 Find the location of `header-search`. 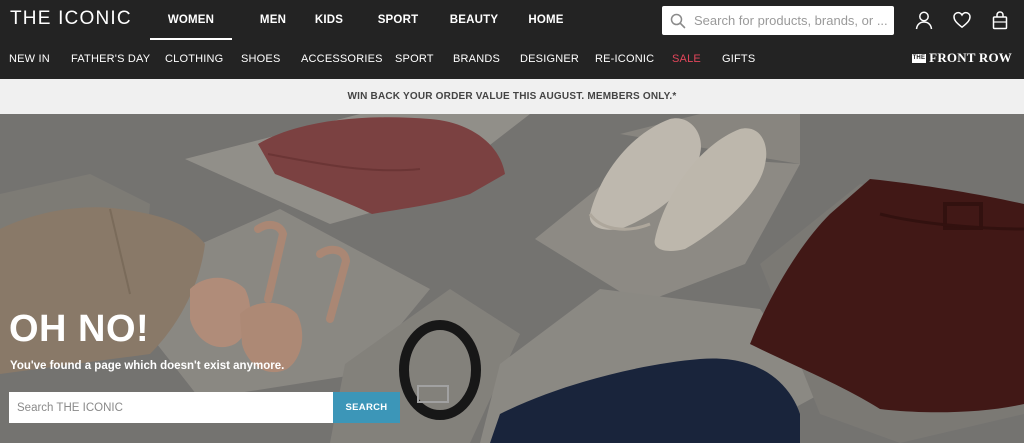

header-search is located at coordinates (778, 20).